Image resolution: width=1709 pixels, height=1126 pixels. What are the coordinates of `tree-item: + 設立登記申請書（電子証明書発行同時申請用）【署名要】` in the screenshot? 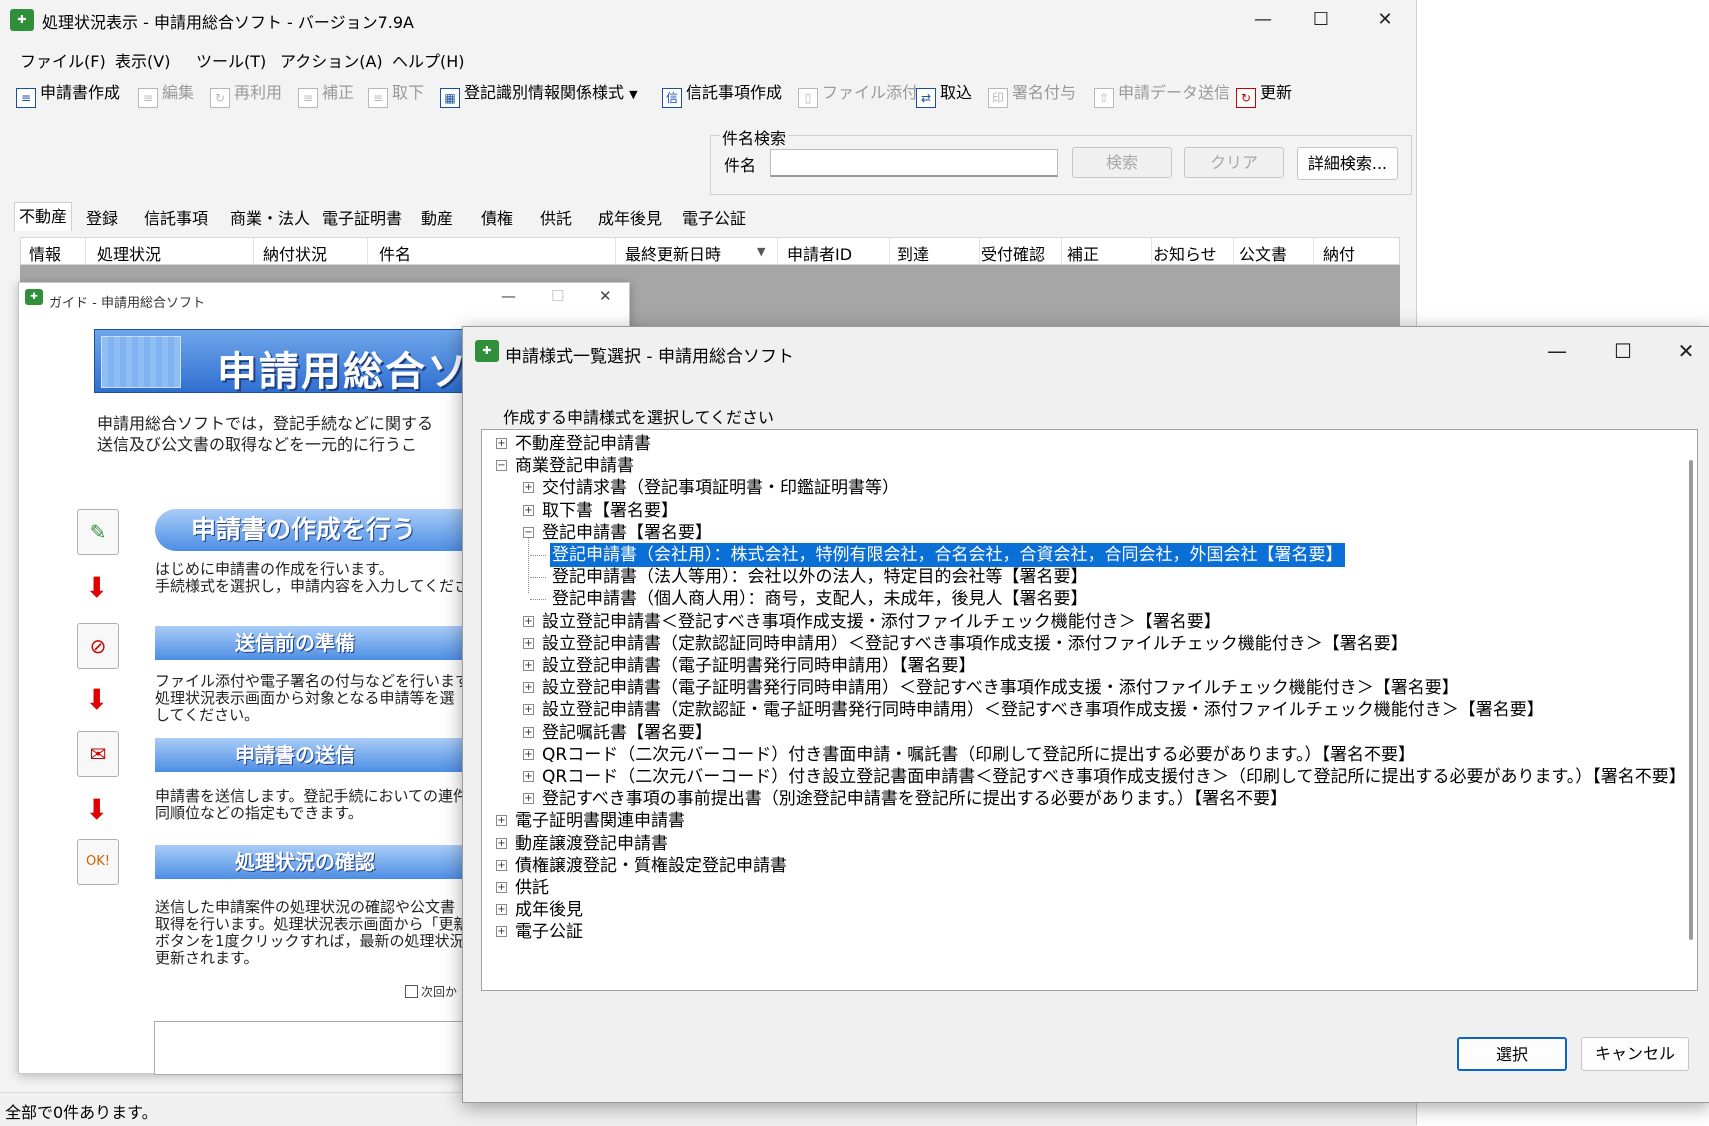 It's located at (1079, 666).